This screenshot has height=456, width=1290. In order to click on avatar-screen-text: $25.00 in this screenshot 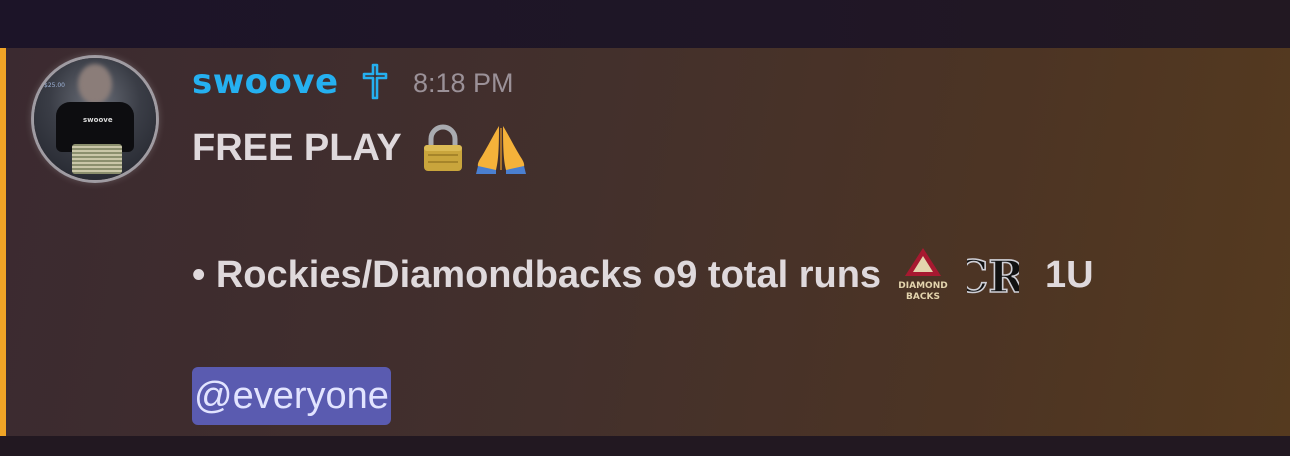, I will do `click(54, 85)`.